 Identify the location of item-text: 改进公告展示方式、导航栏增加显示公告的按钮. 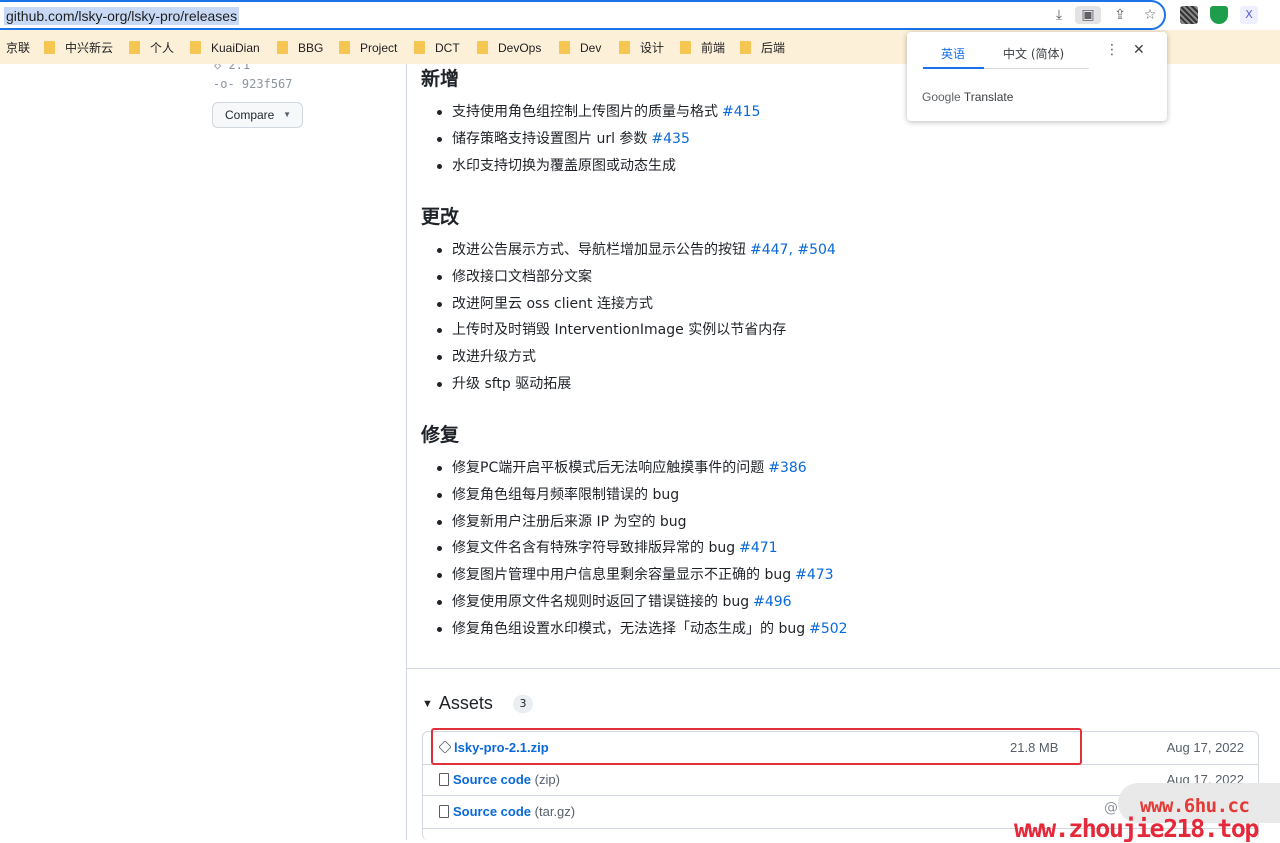
(599, 250).